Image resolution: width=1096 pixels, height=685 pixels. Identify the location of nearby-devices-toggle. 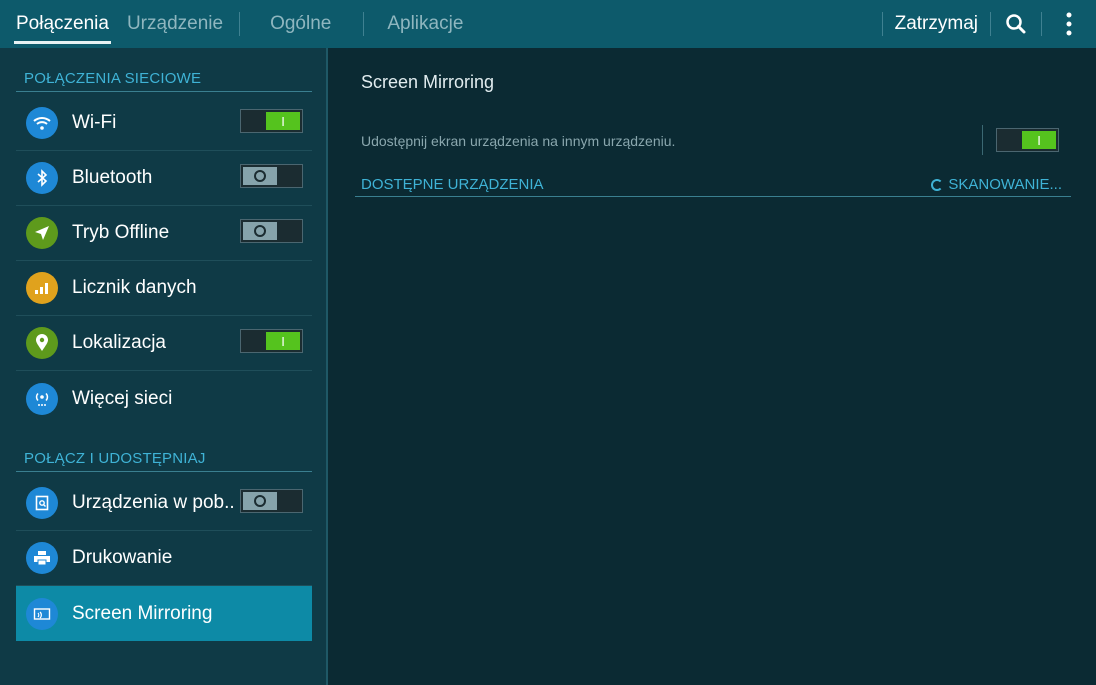
(271, 501).